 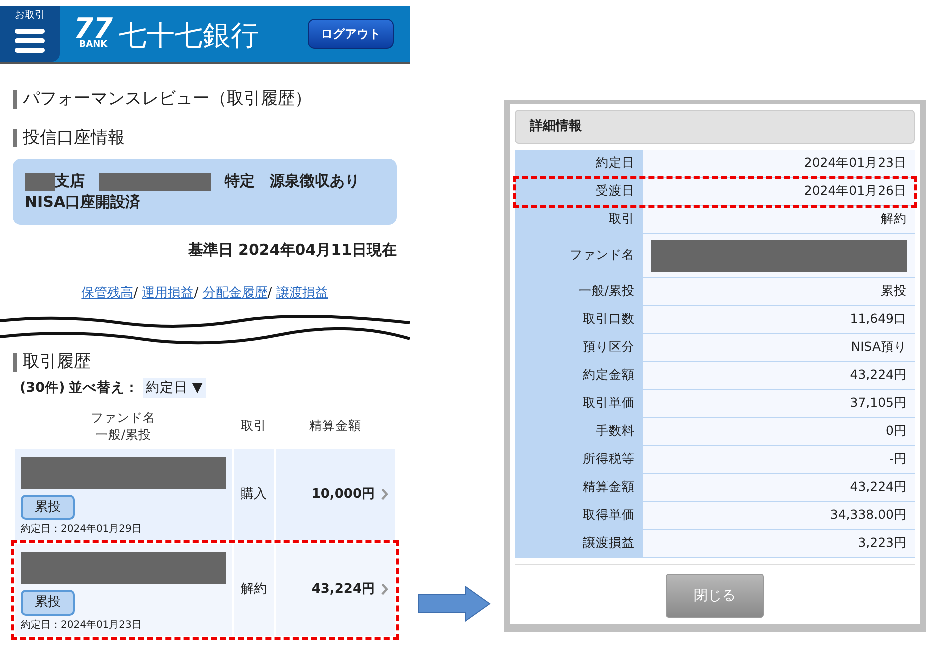 What do you see at coordinates (108, 293) in the screenshot?
I see `nav-link: 保管残高` at bounding box center [108, 293].